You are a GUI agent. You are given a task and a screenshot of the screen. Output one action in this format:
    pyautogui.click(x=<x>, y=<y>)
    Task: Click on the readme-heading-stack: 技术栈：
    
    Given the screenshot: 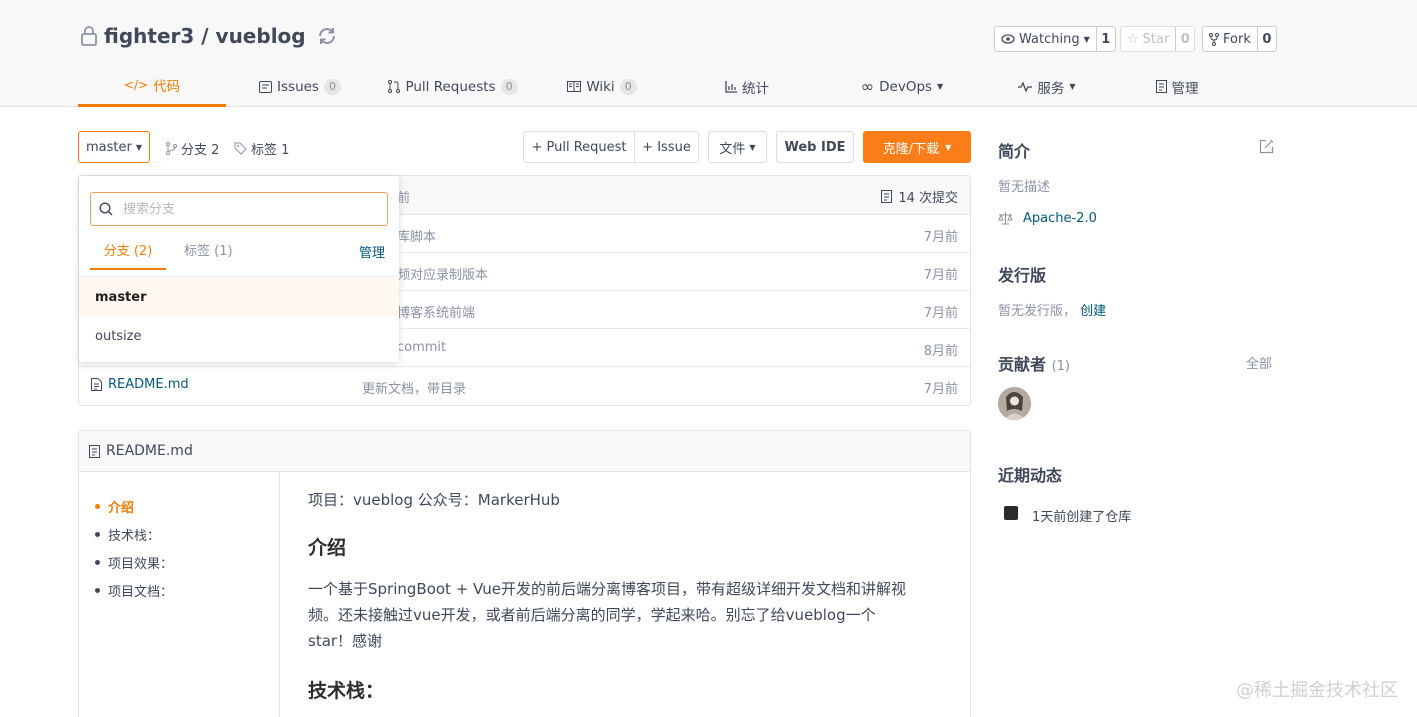 What is the action you would take?
    pyautogui.click(x=346, y=691)
    